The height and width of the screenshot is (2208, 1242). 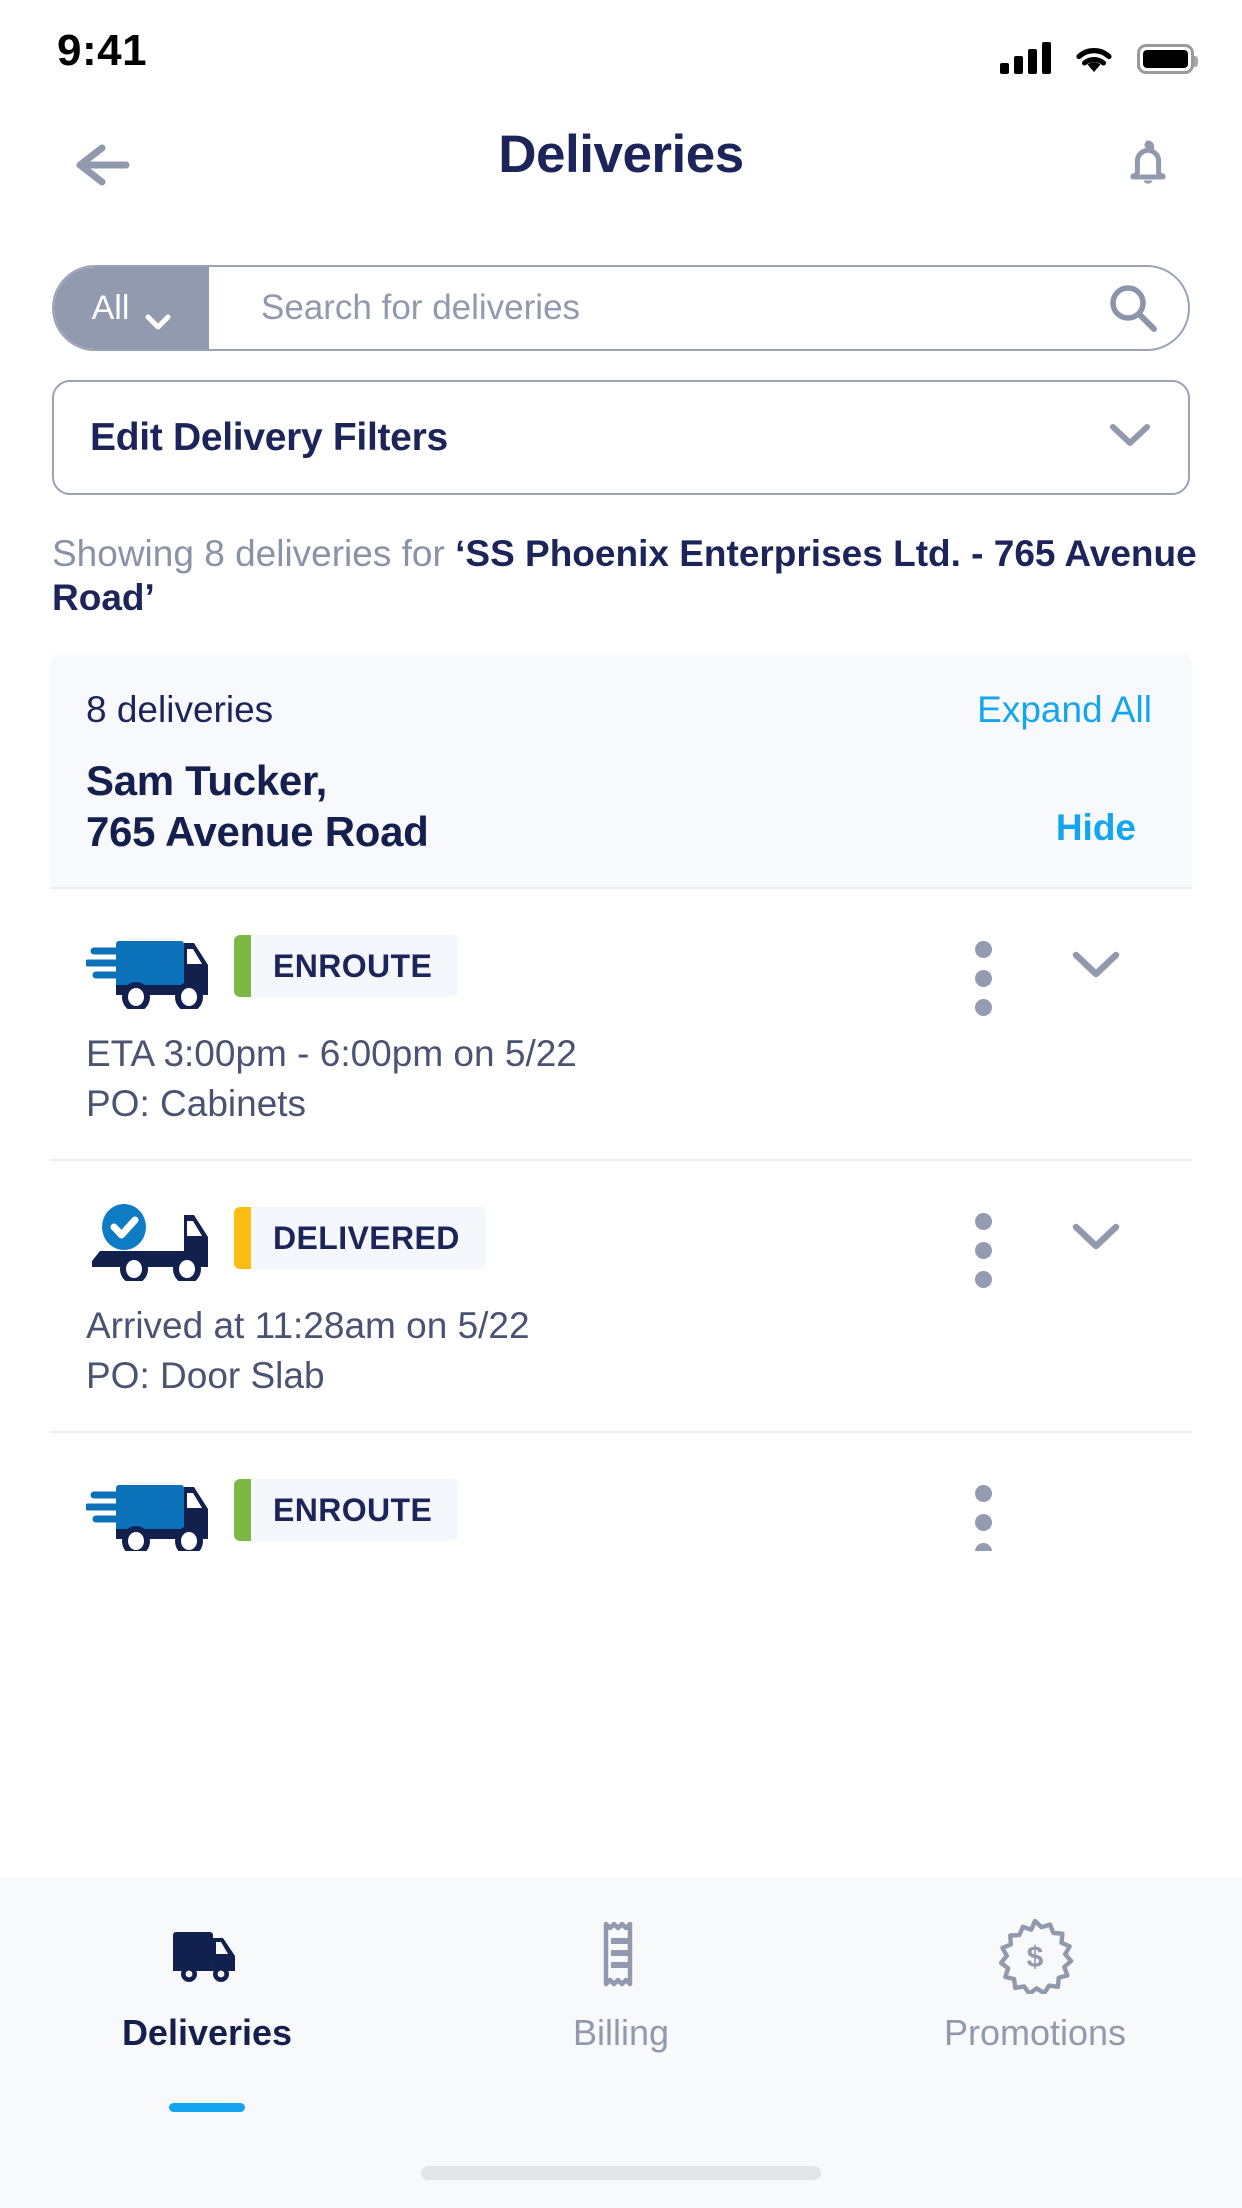 I want to click on page-title: Deliveries, so click(x=621, y=154).